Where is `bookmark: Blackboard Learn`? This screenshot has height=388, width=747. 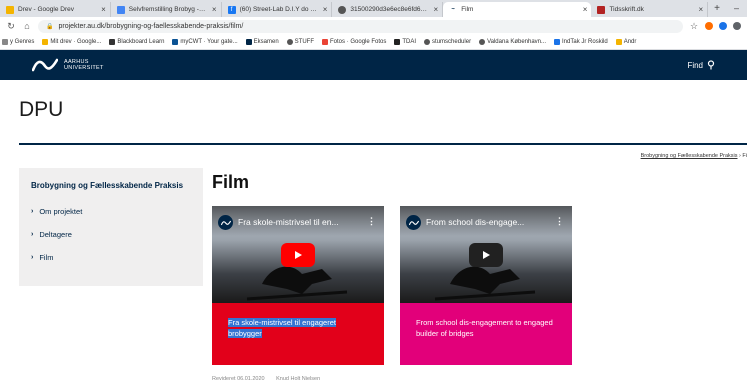
bookmark: Blackboard Learn is located at coordinates (136, 42).